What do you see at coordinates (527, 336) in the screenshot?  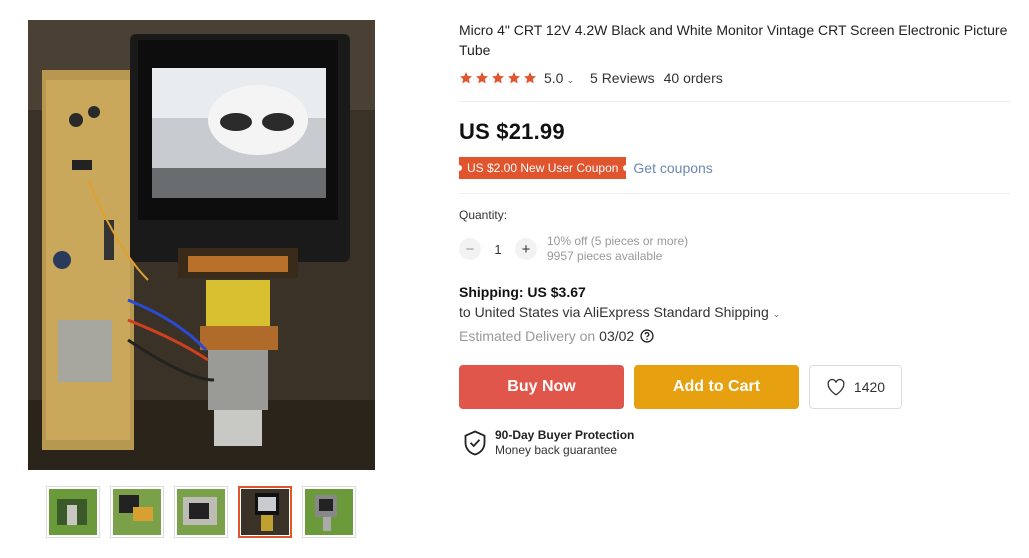 I see `delivery-label: Estimated Delivery on` at bounding box center [527, 336].